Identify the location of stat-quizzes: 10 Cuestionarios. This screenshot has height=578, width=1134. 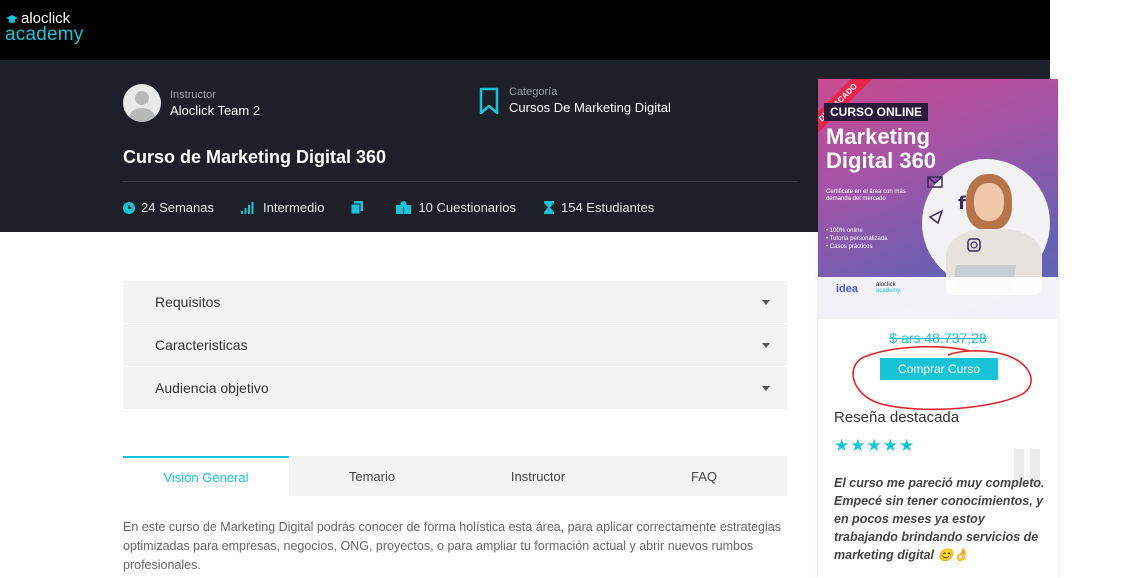
(456, 207).